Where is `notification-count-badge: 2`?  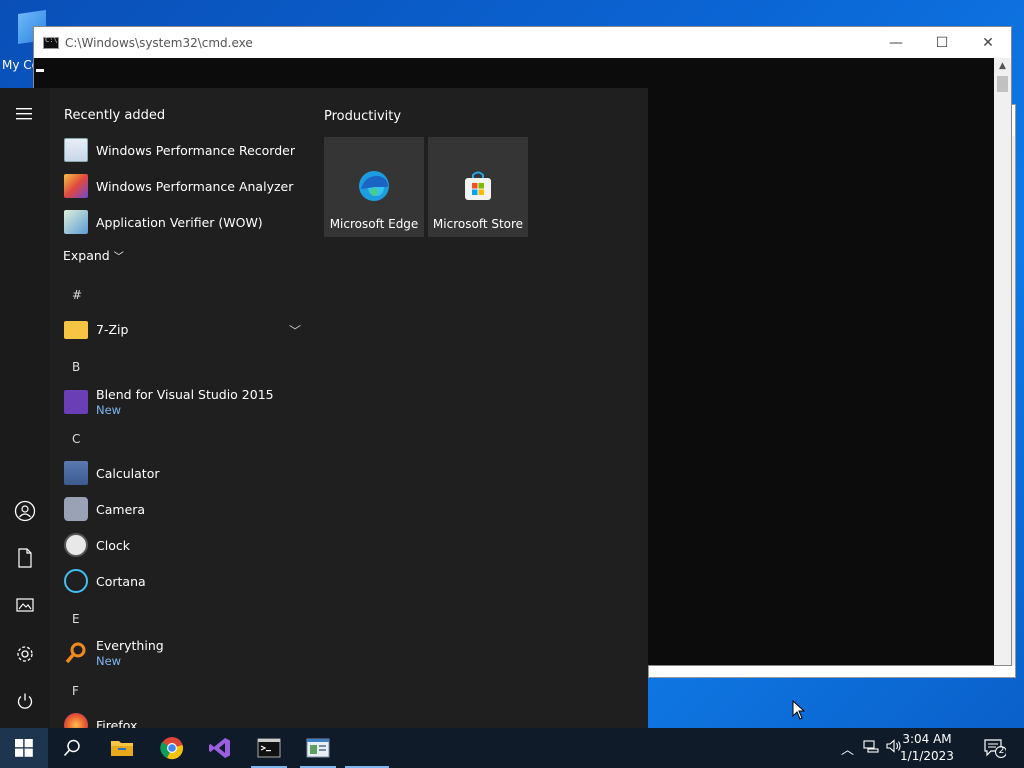 notification-count-badge: 2 is located at coordinates (1001, 751).